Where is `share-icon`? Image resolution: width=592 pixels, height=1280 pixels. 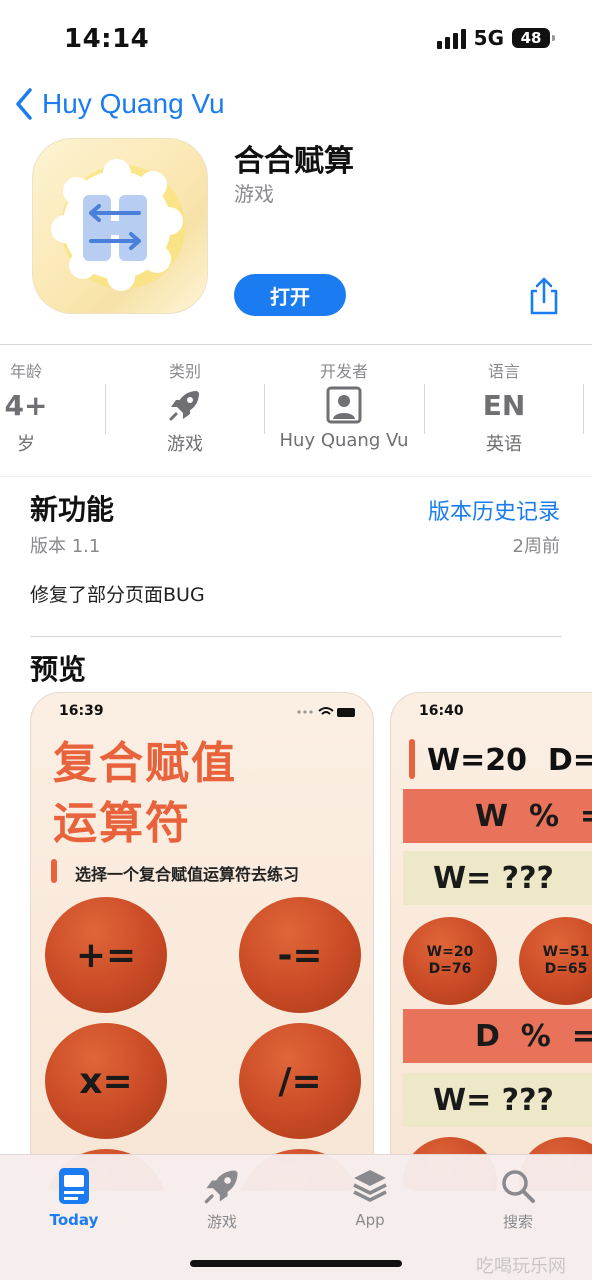
share-icon is located at coordinates (544, 296).